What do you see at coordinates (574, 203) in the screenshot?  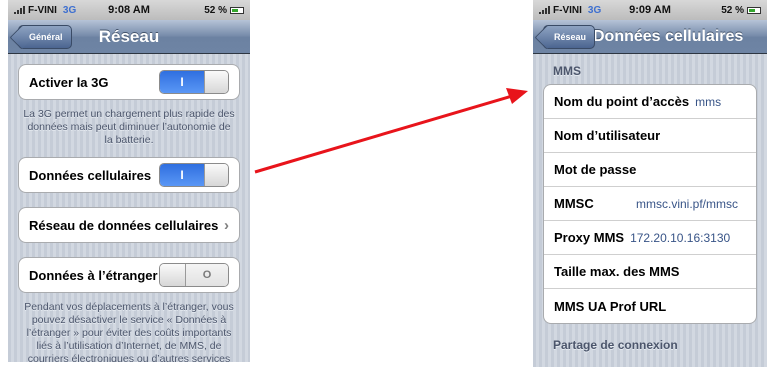 I see `cell-label: MMSC` at bounding box center [574, 203].